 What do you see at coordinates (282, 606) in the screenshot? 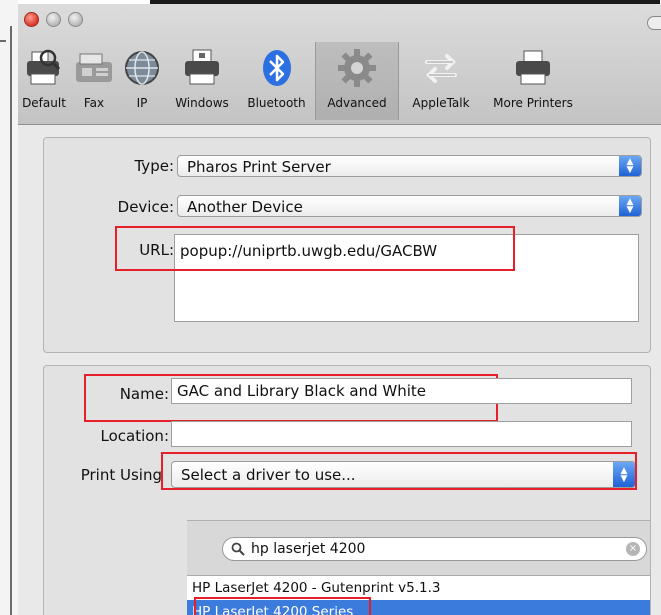
I see `highlight-box-driver` at bounding box center [282, 606].